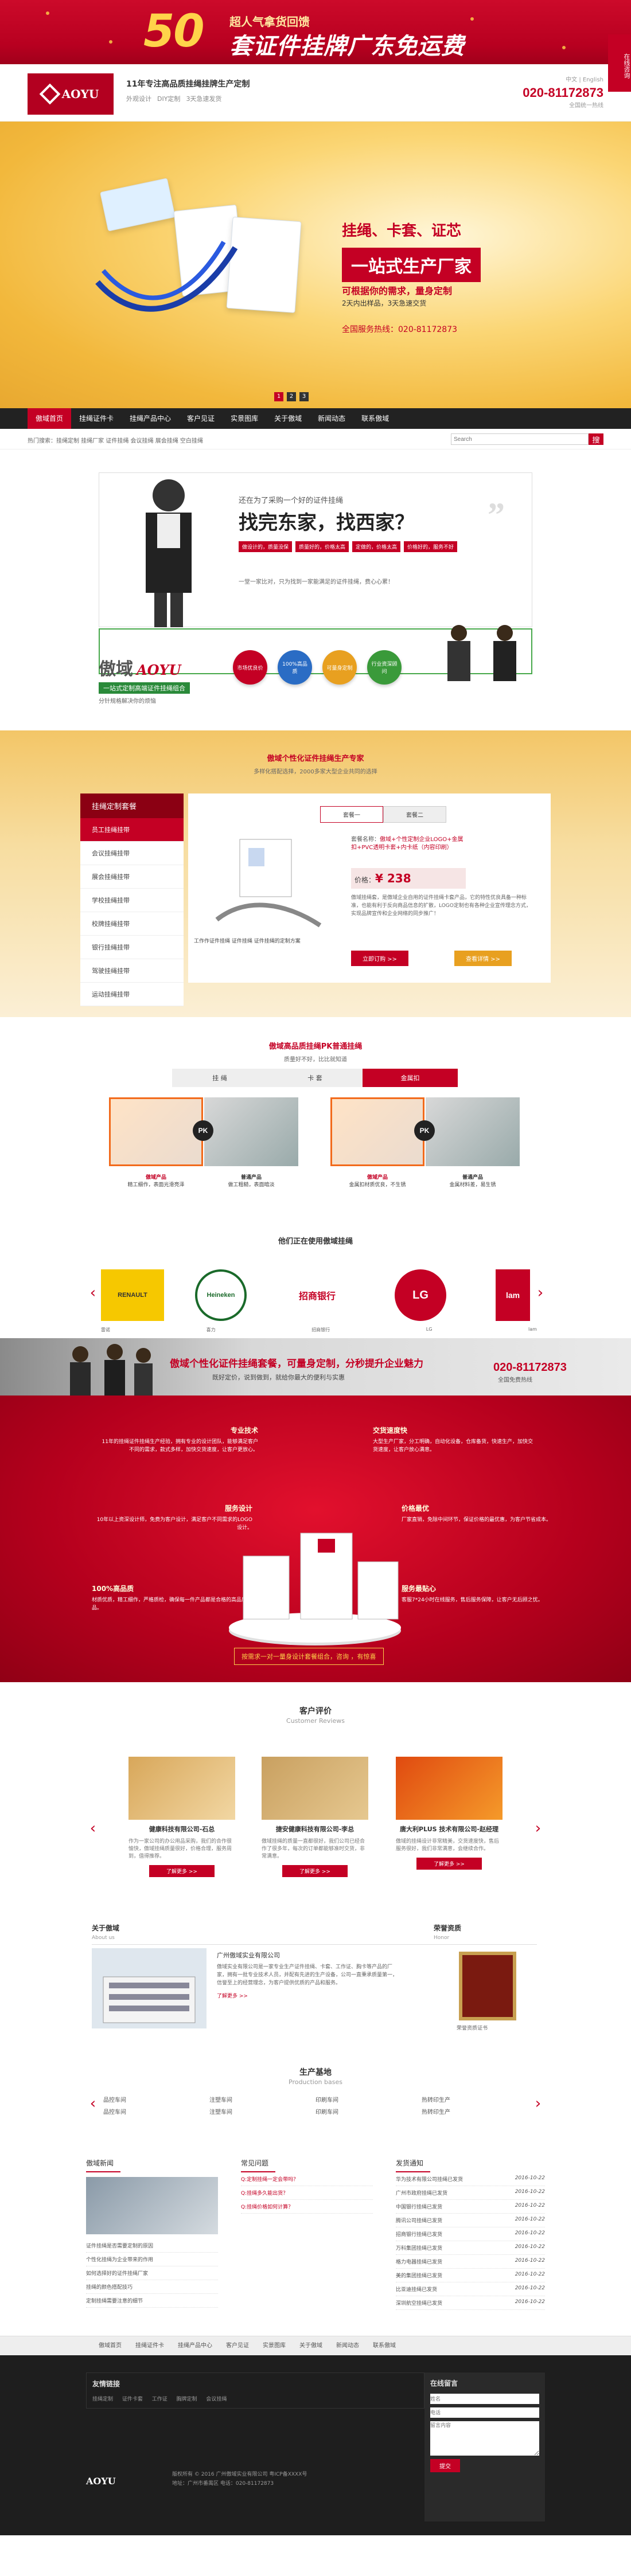 This screenshot has height=2576, width=631. Describe the element at coordinates (132, 924) in the screenshot. I see `package-menu-item: 校牌挂绳挂带` at that location.